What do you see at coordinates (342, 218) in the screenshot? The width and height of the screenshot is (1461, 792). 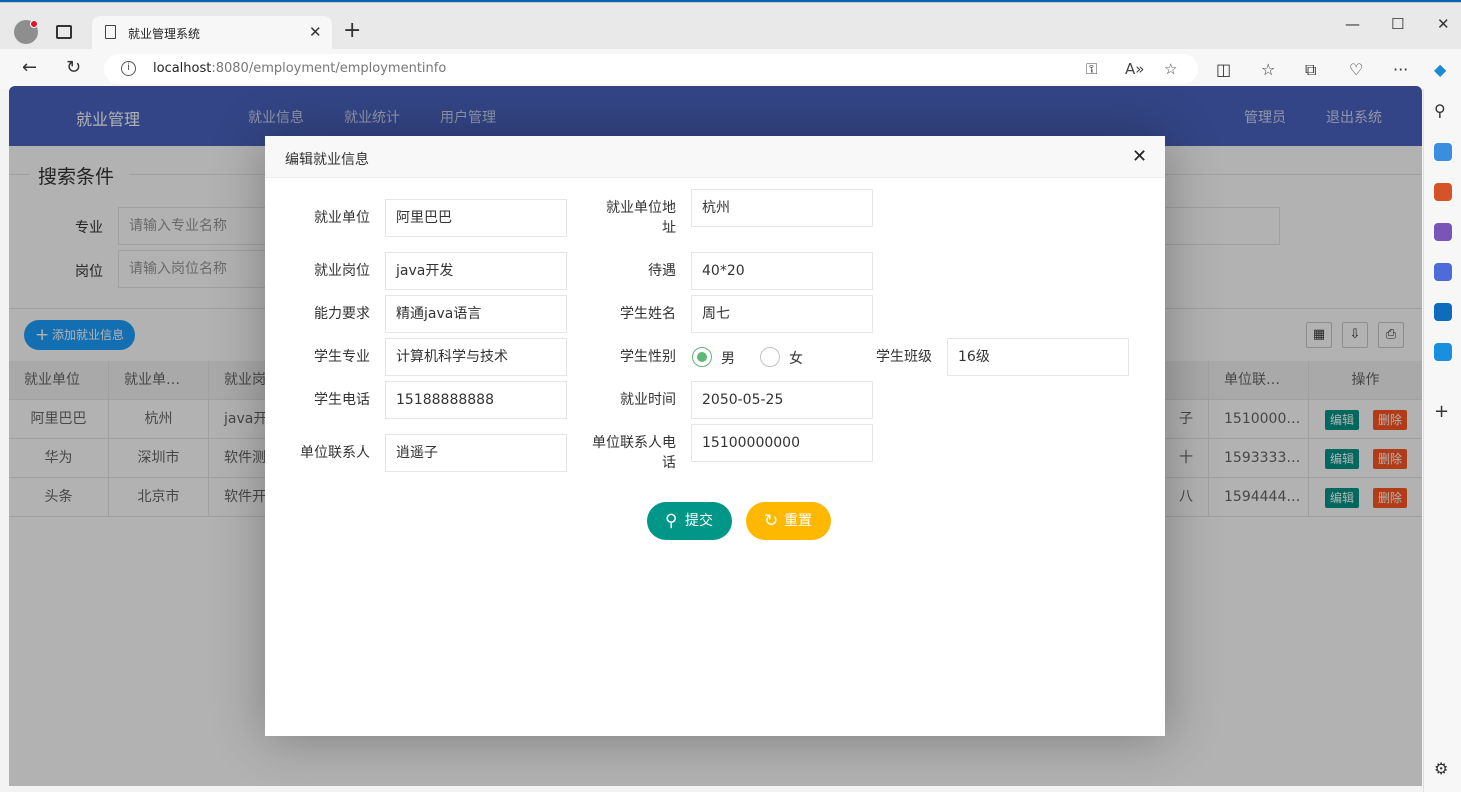 I see `unit-label: 就业单位` at bounding box center [342, 218].